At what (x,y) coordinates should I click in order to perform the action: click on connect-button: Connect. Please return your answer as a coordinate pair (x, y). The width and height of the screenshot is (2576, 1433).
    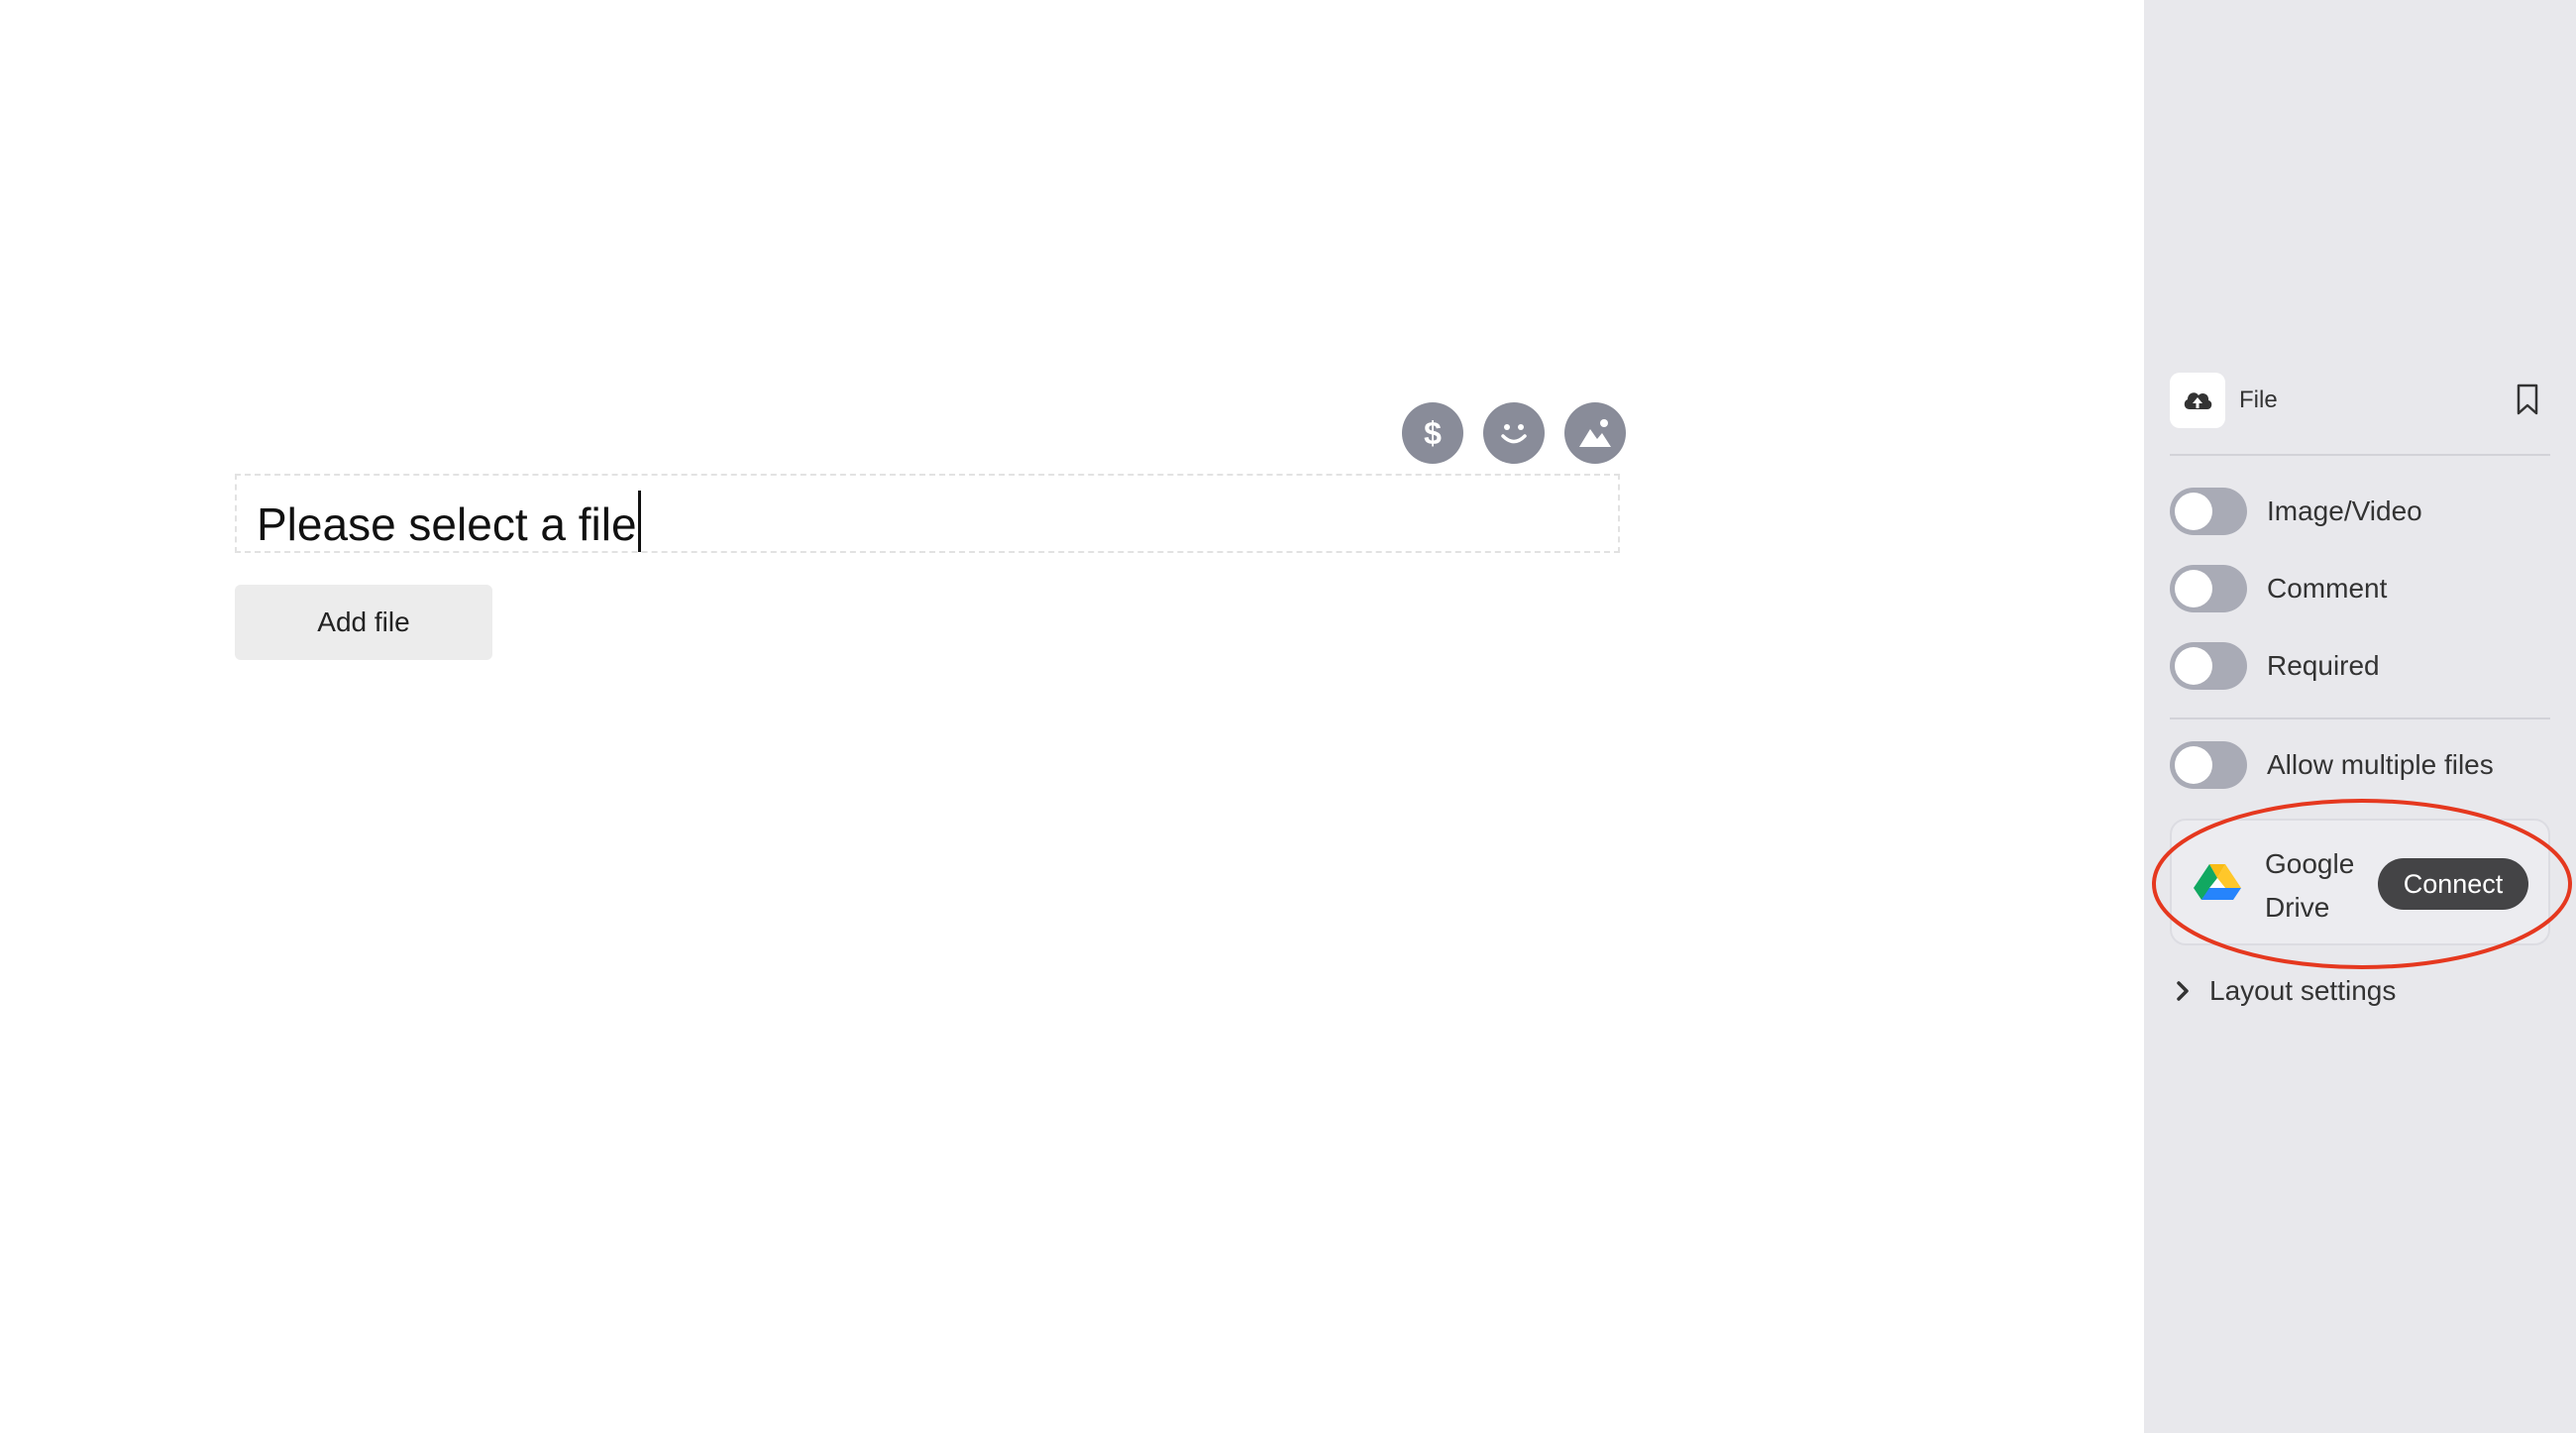
    Looking at the image, I should click on (2453, 884).